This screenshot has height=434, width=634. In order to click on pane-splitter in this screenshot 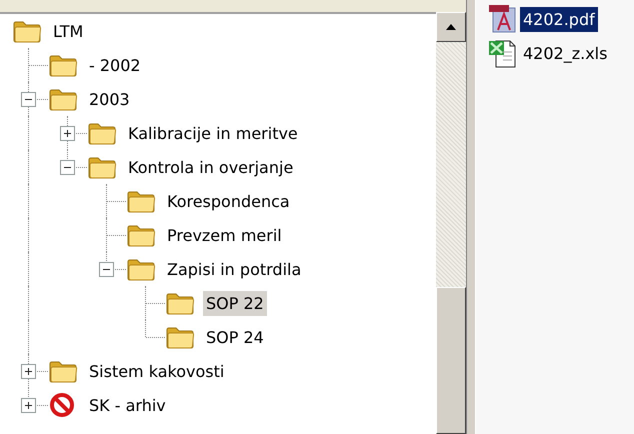, I will do `click(471, 217)`.